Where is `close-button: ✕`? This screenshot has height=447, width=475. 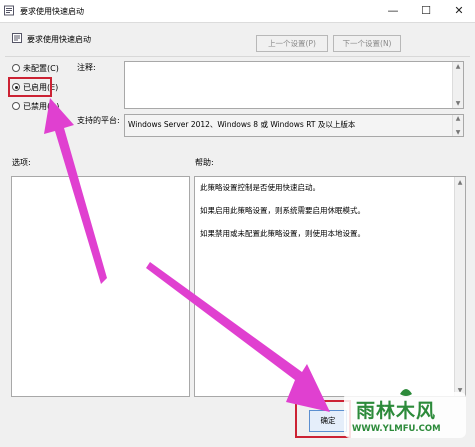
close-button: ✕ is located at coordinates (459, 11).